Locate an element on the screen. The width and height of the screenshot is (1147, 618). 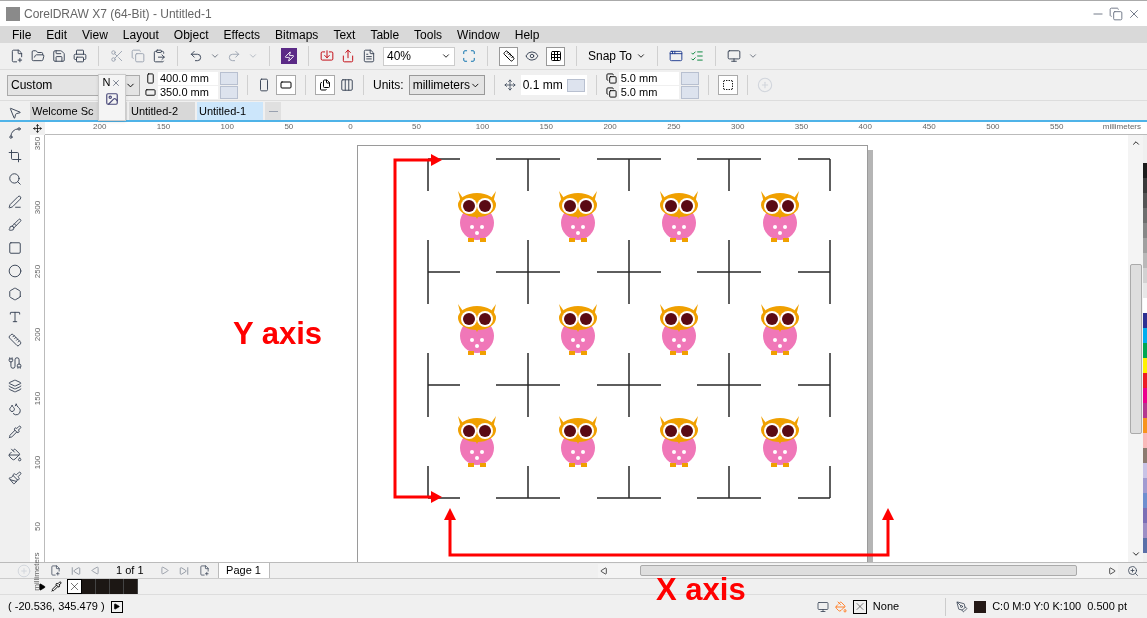
menu-item: Layout is located at coordinates (140, 34).